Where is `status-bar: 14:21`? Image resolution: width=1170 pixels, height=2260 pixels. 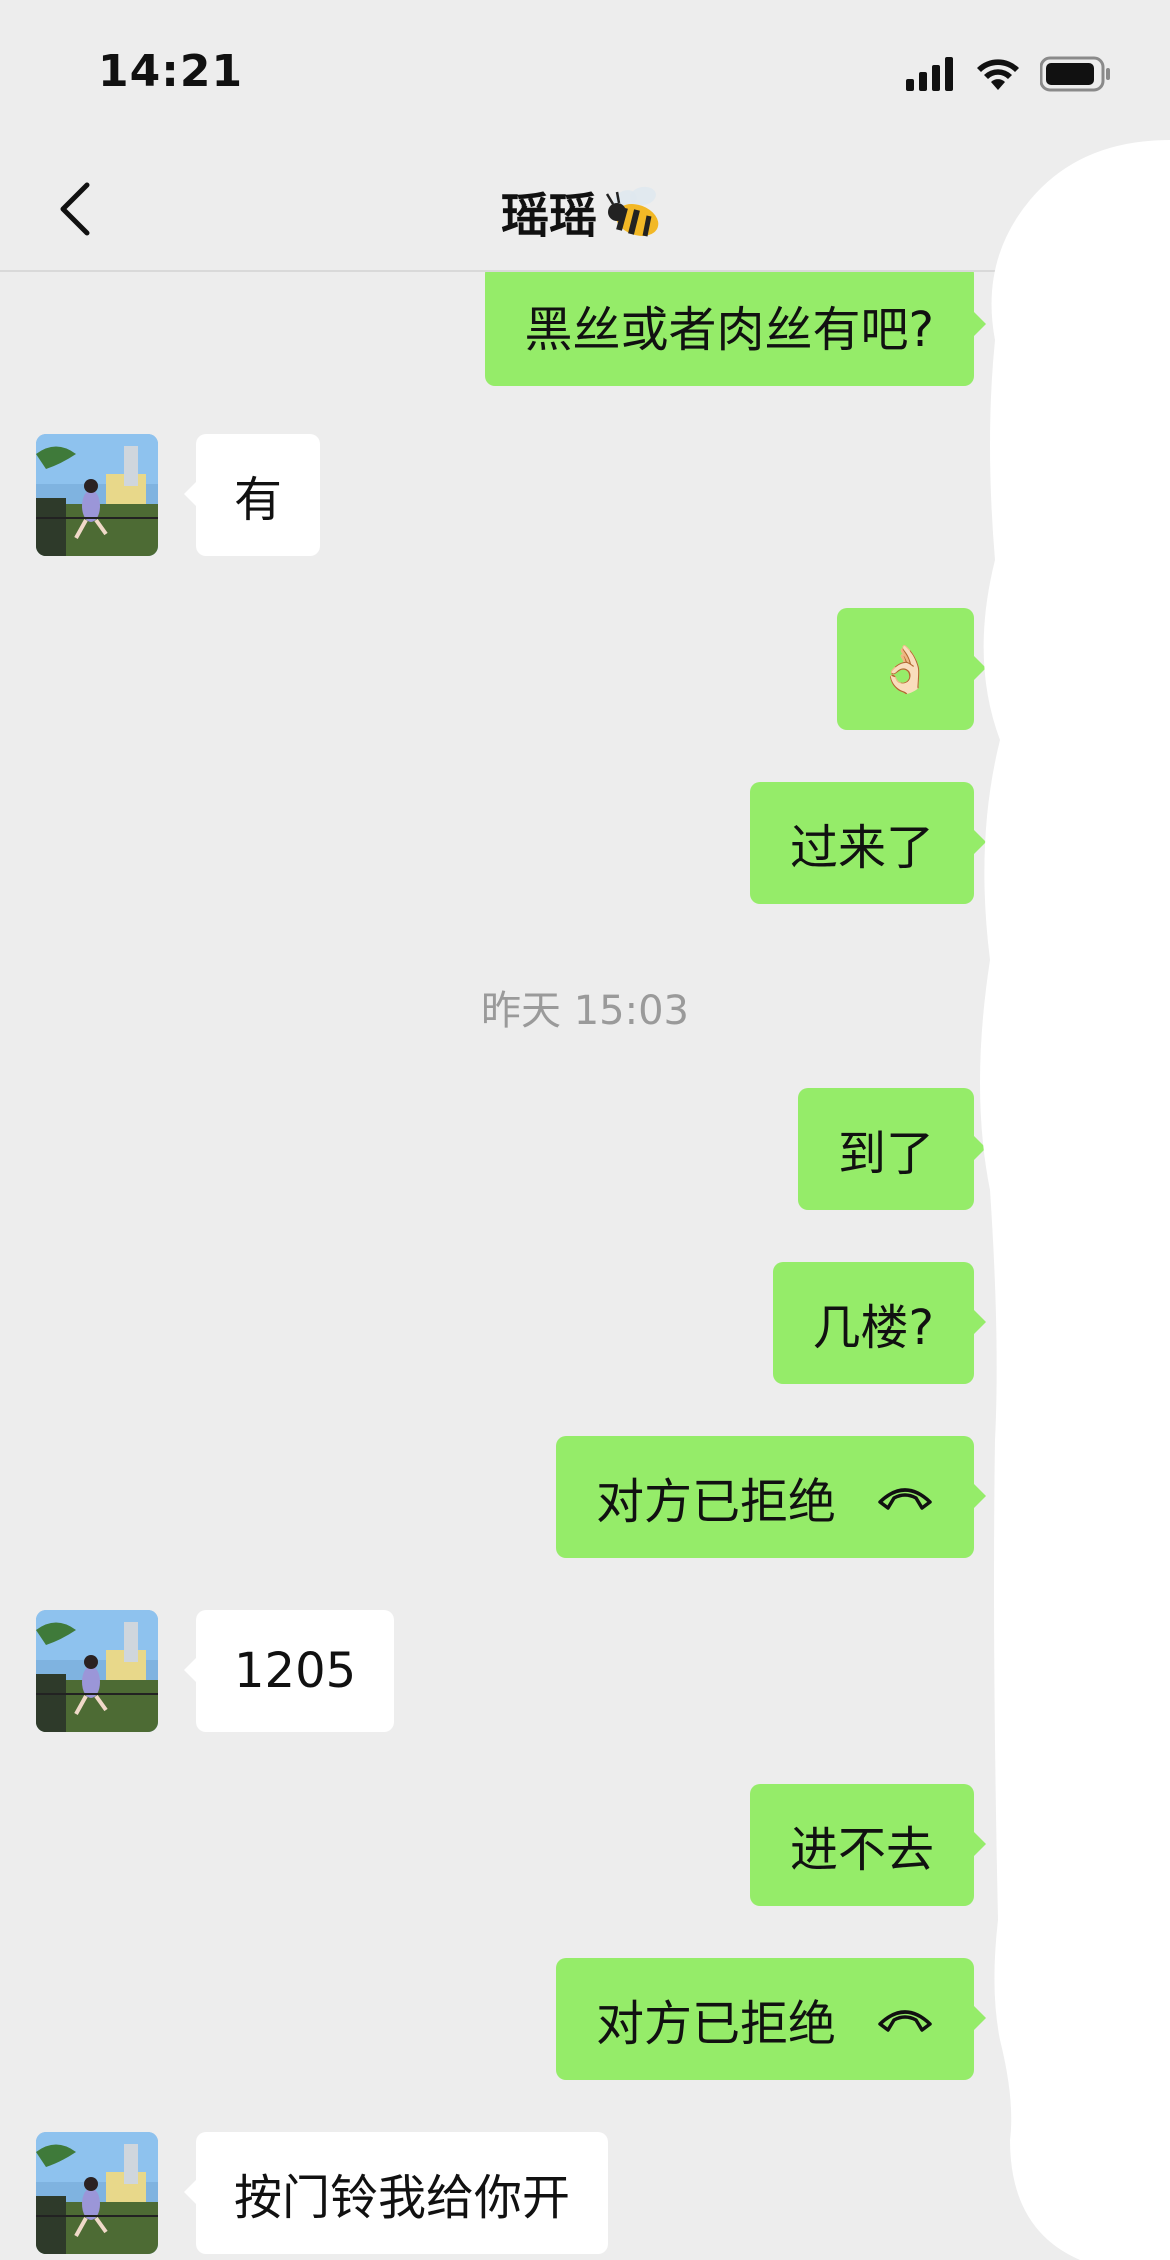 status-bar: 14:21 is located at coordinates (585, 75).